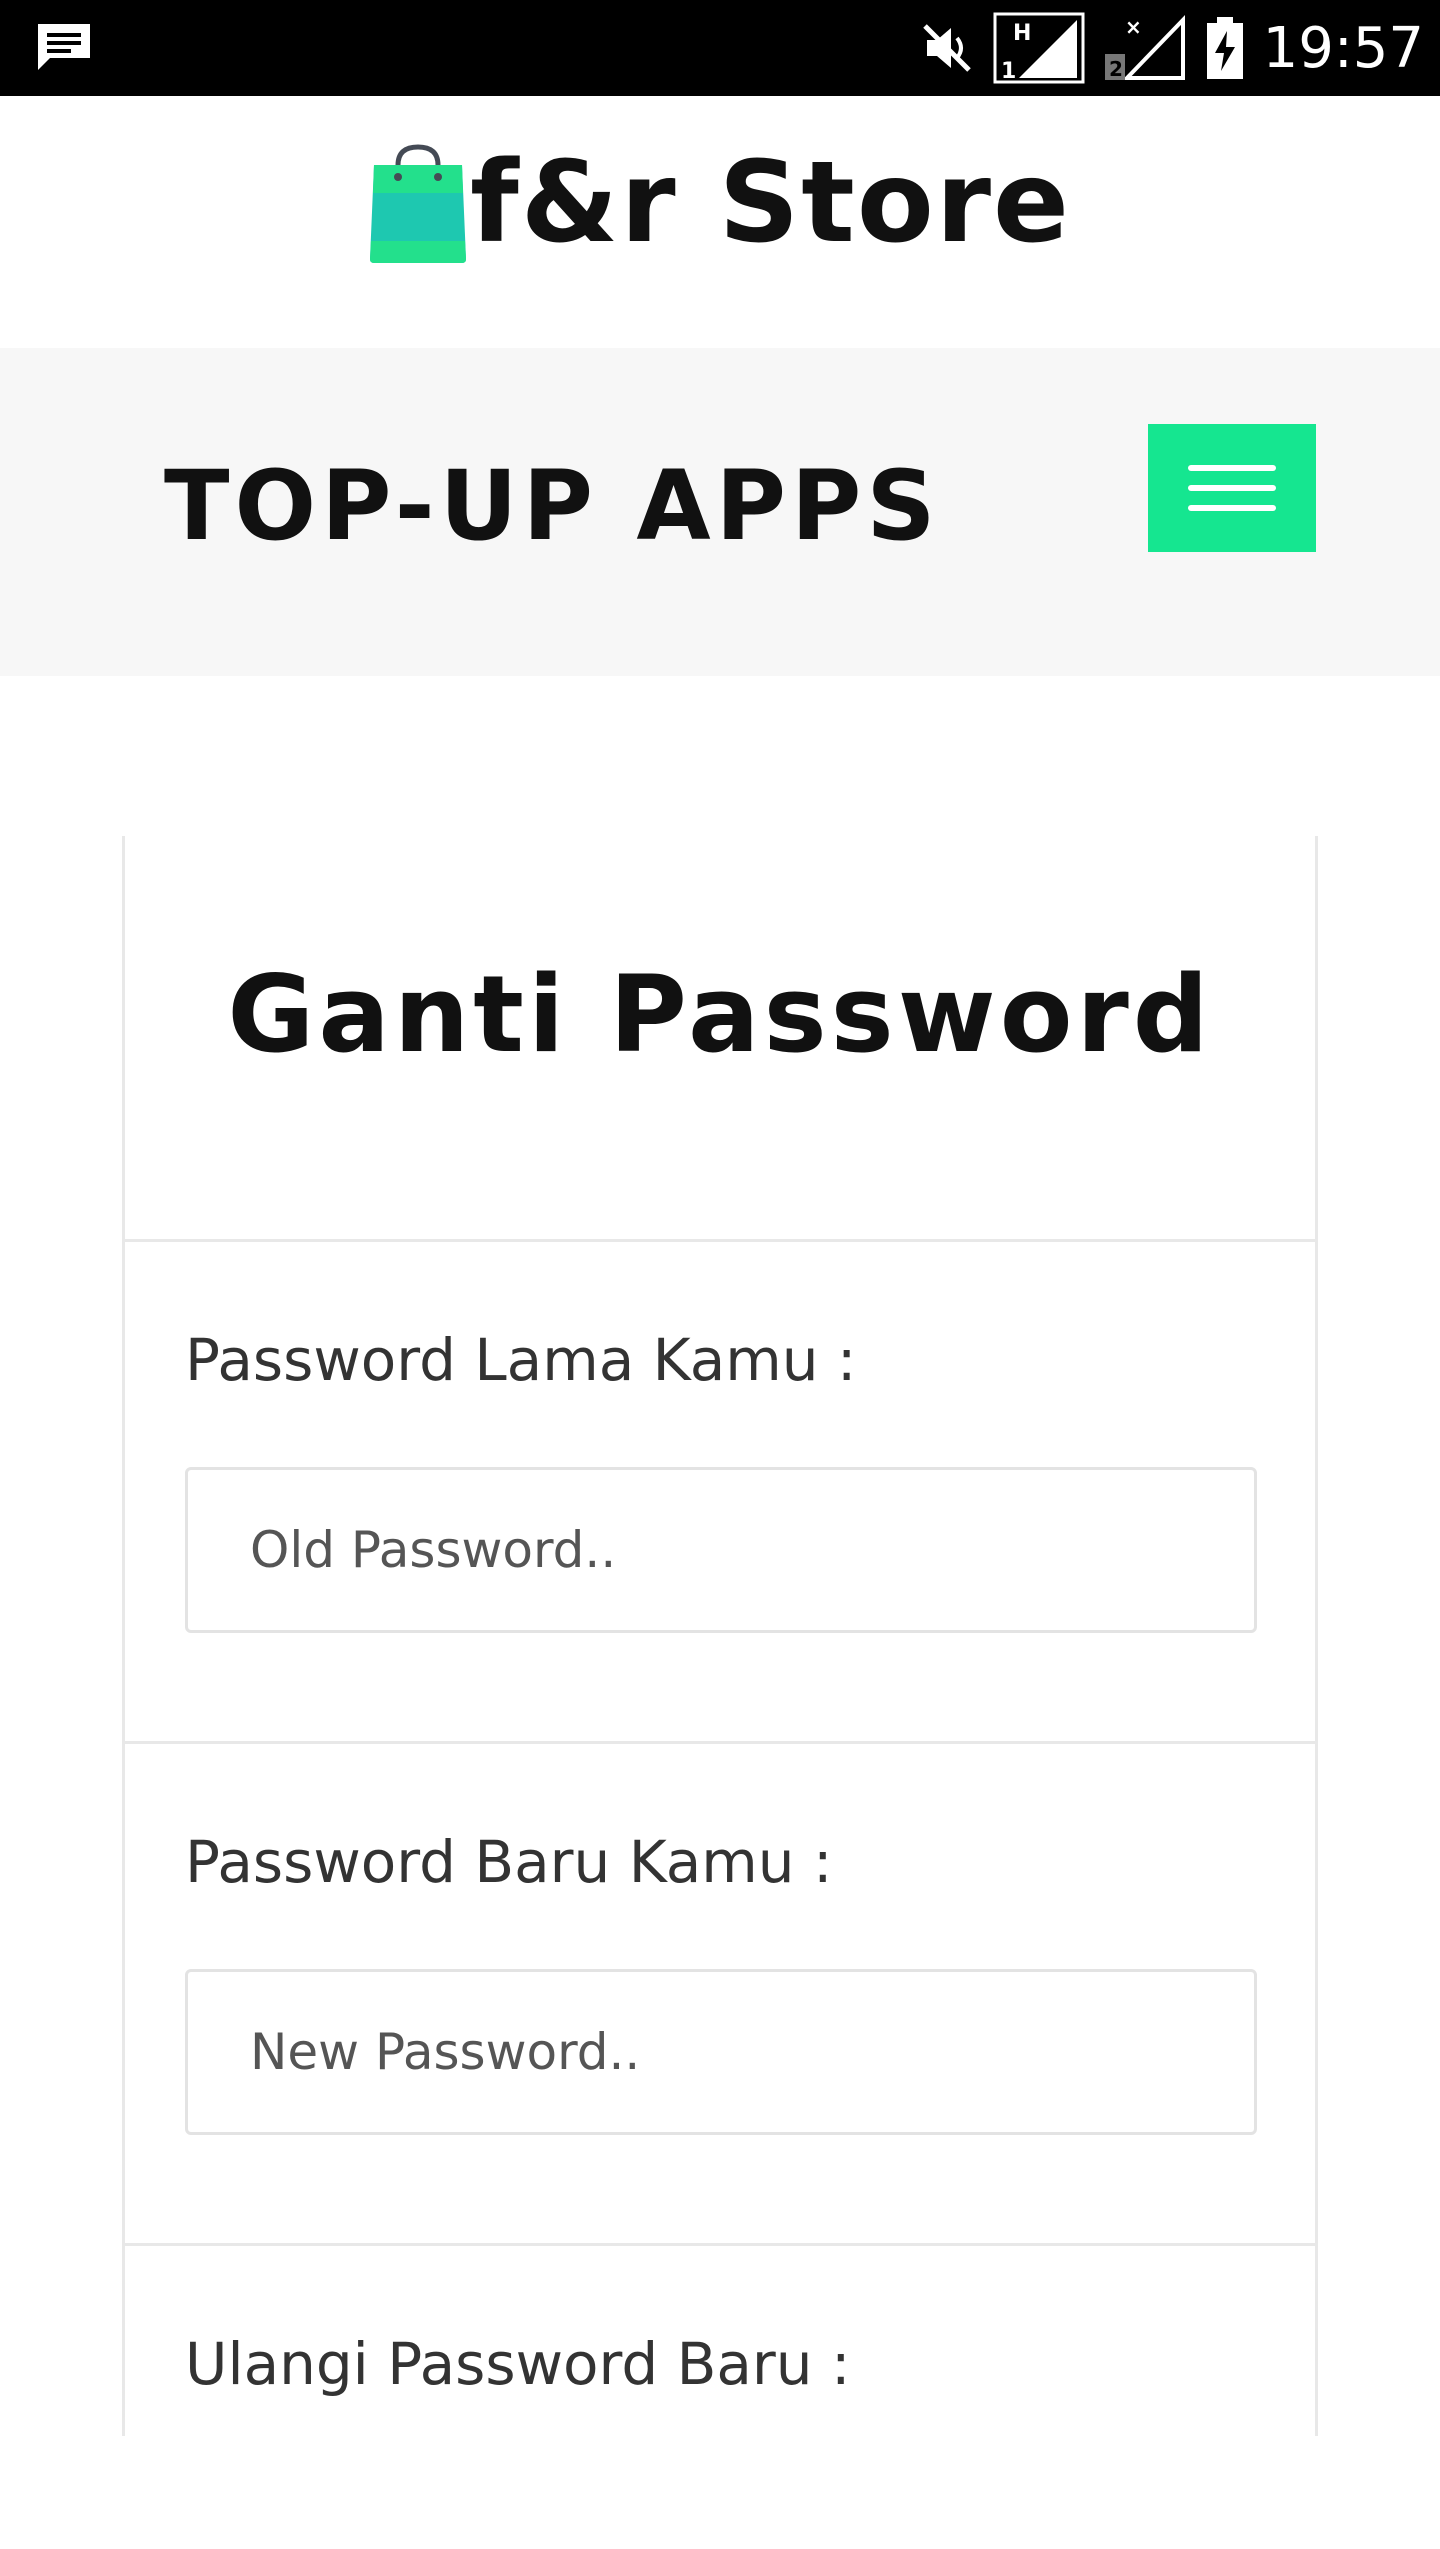 The image size is (1440, 2549). I want to click on battery-charging-icon, so click(1224, 48).